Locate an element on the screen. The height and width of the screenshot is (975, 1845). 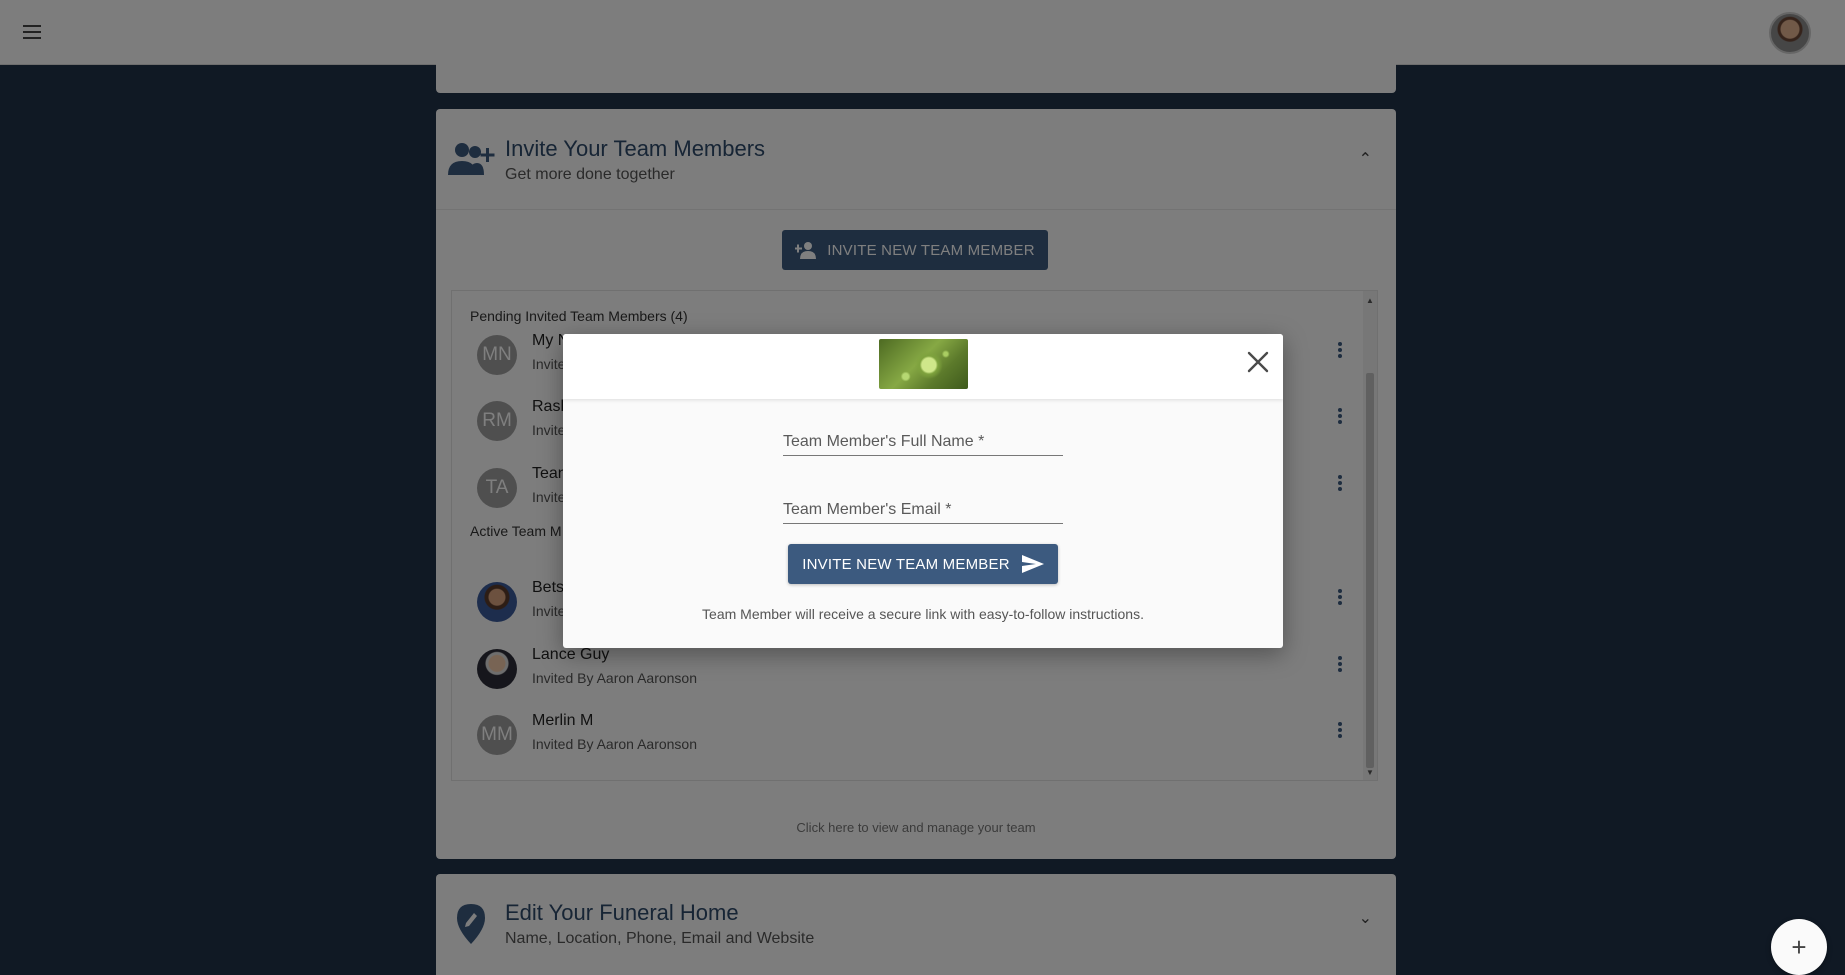
full-name-field is located at coordinates (923, 438).